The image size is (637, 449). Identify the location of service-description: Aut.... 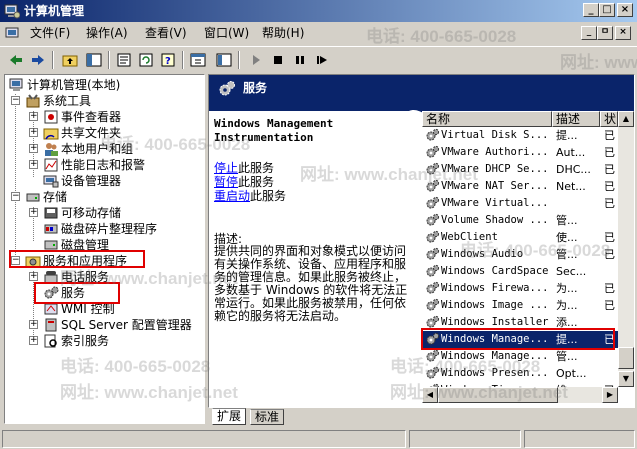
(571, 152).